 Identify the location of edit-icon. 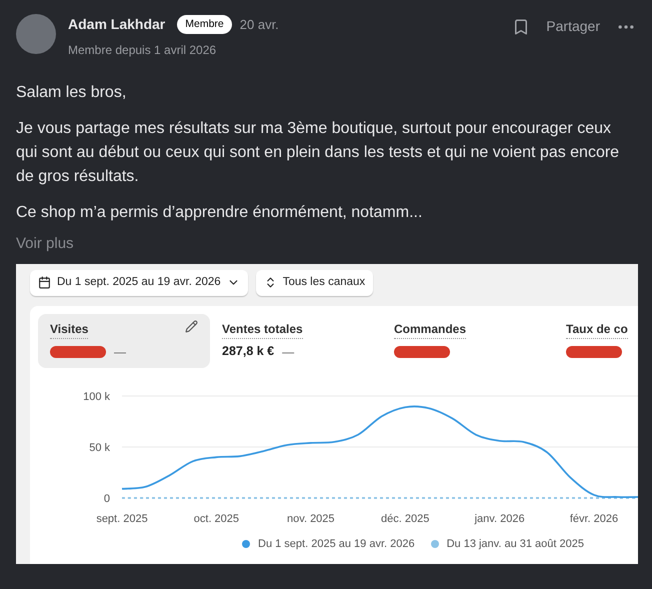
(191, 326).